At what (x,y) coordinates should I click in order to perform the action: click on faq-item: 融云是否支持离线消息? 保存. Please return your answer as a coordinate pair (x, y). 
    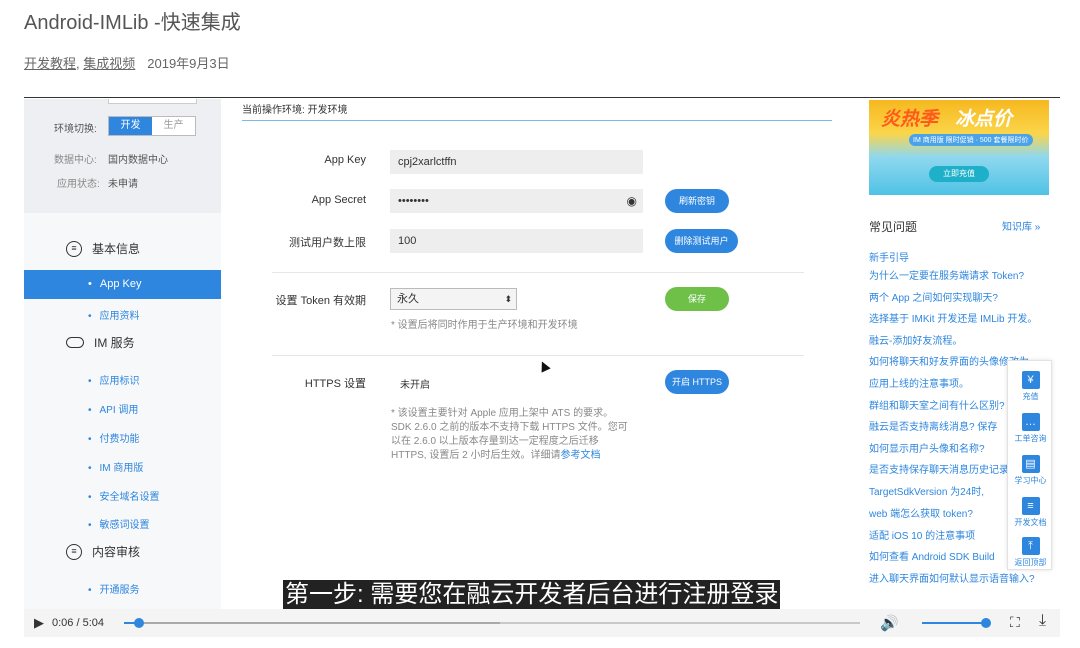
    Looking at the image, I should click on (933, 425).